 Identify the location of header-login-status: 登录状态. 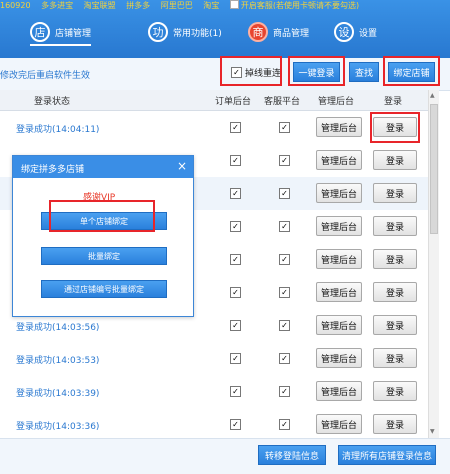
(52, 102).